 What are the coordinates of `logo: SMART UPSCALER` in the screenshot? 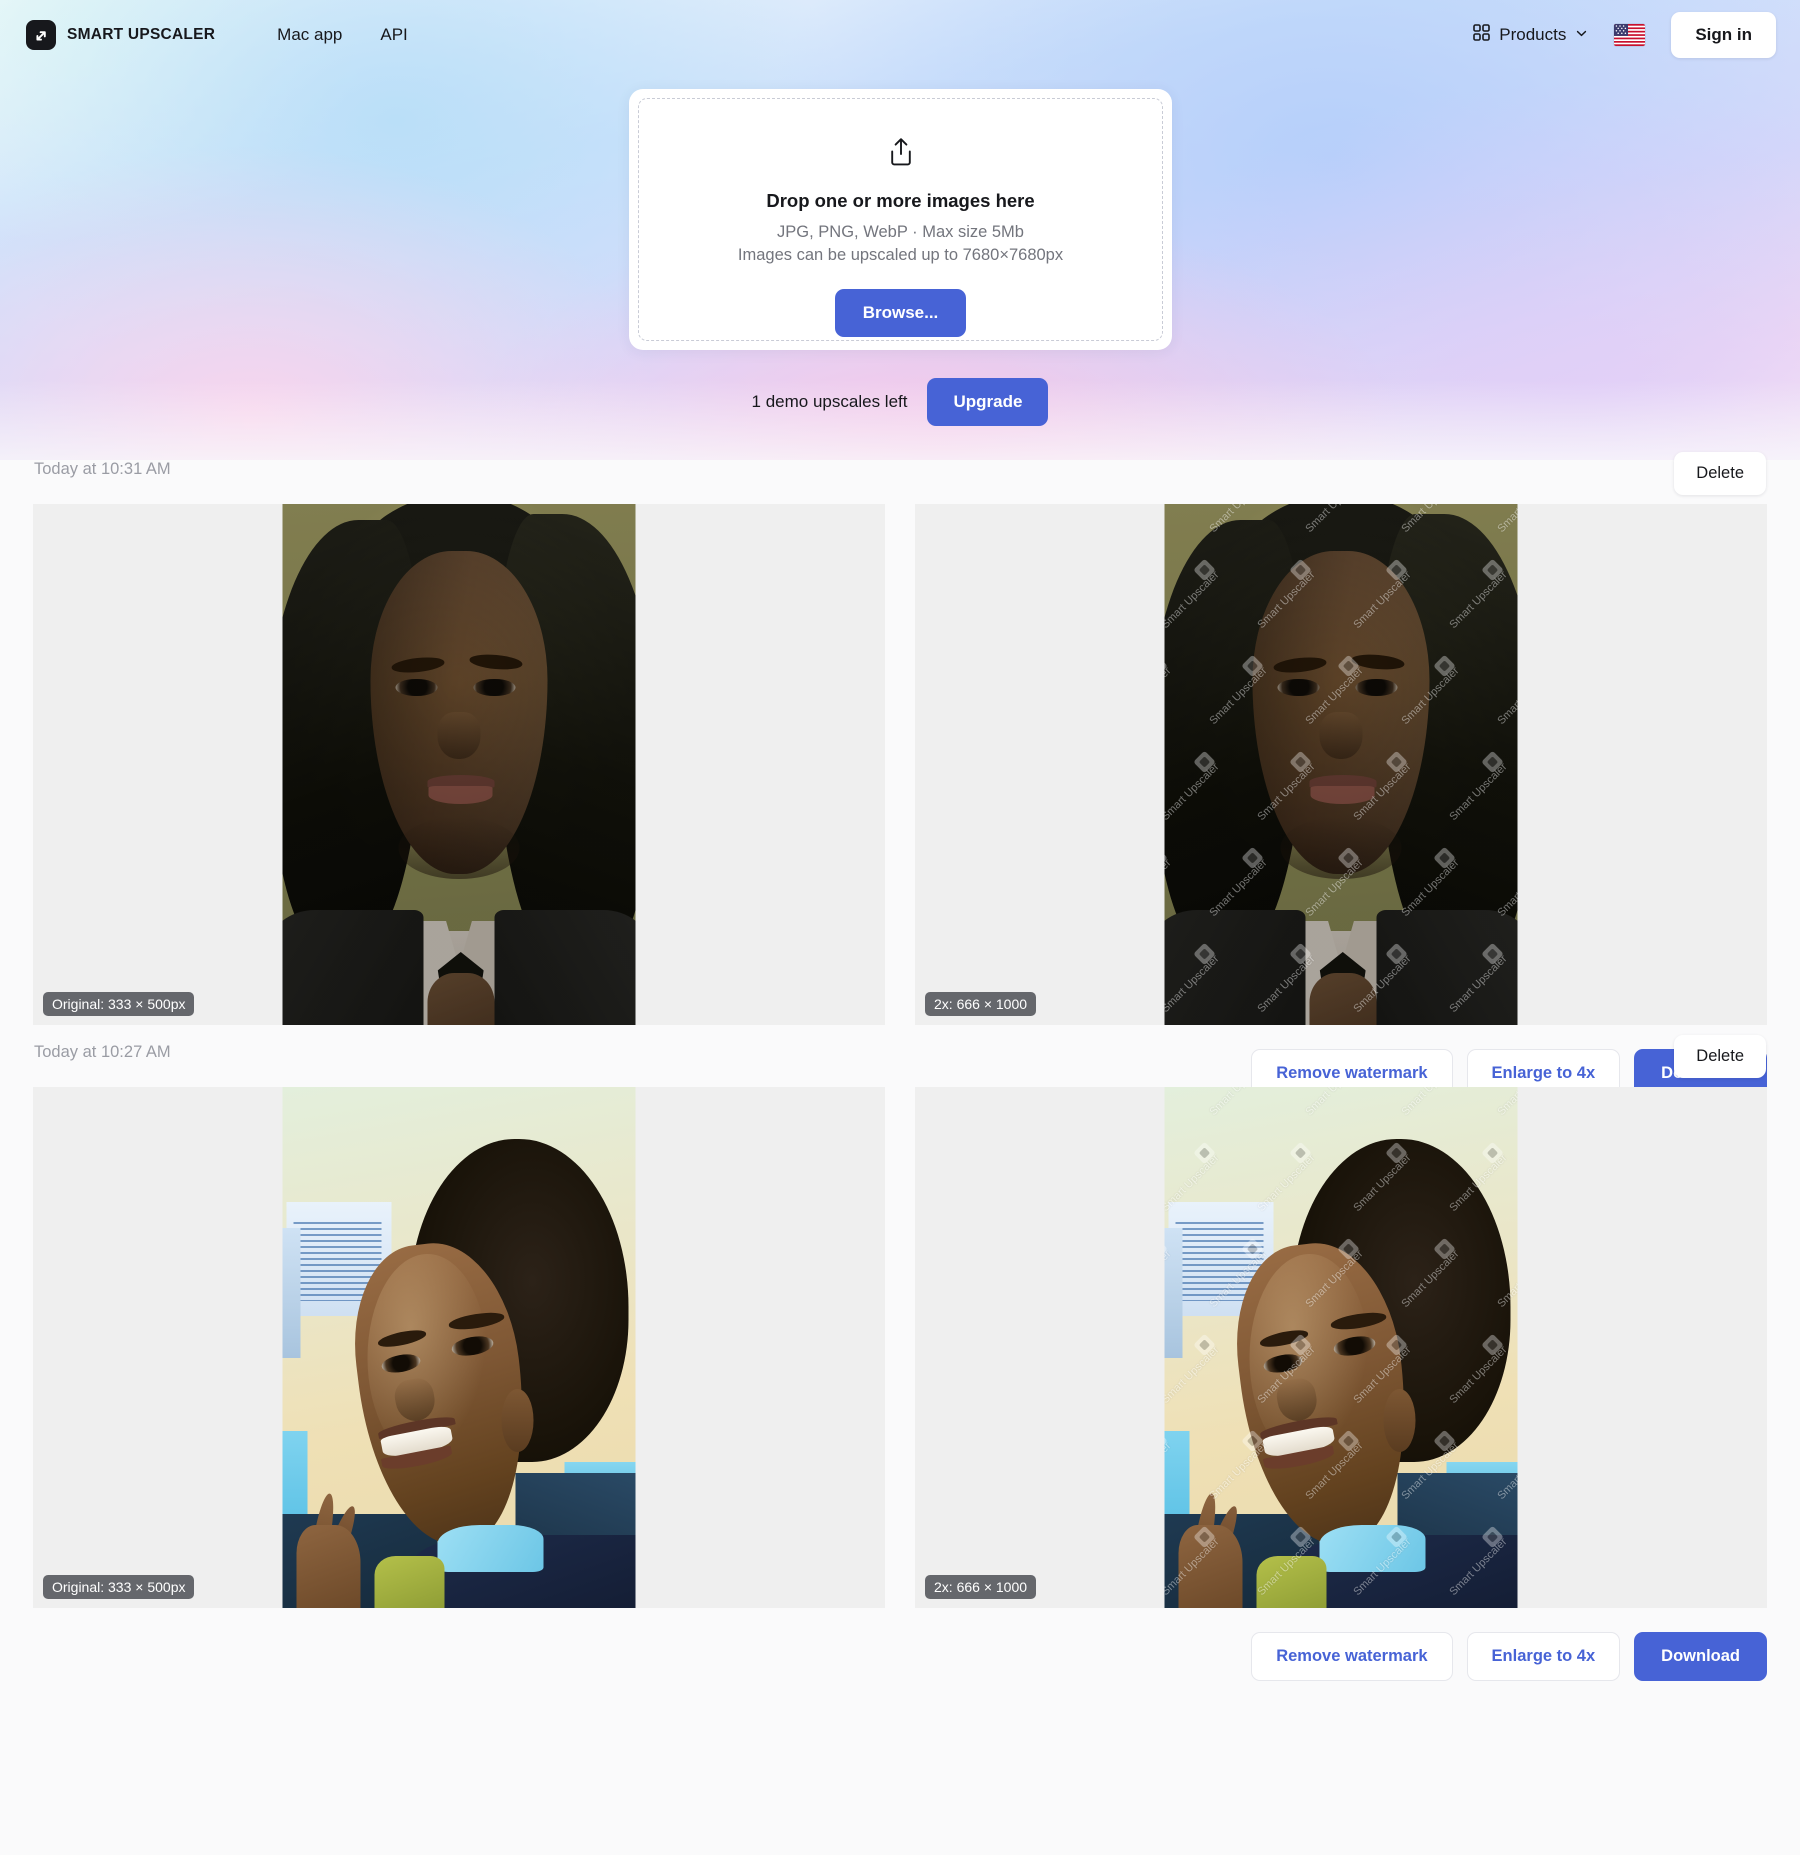 It's located at (120, 35).